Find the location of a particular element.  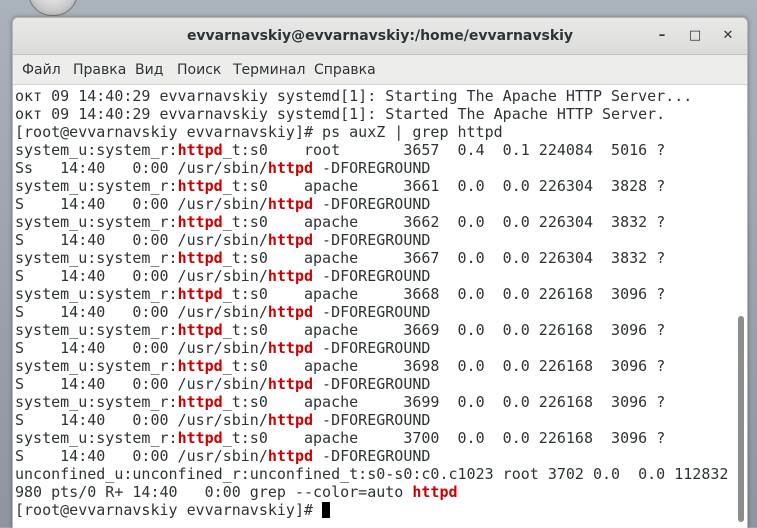

menu-view: Вид is located at coordinates (149, 69).